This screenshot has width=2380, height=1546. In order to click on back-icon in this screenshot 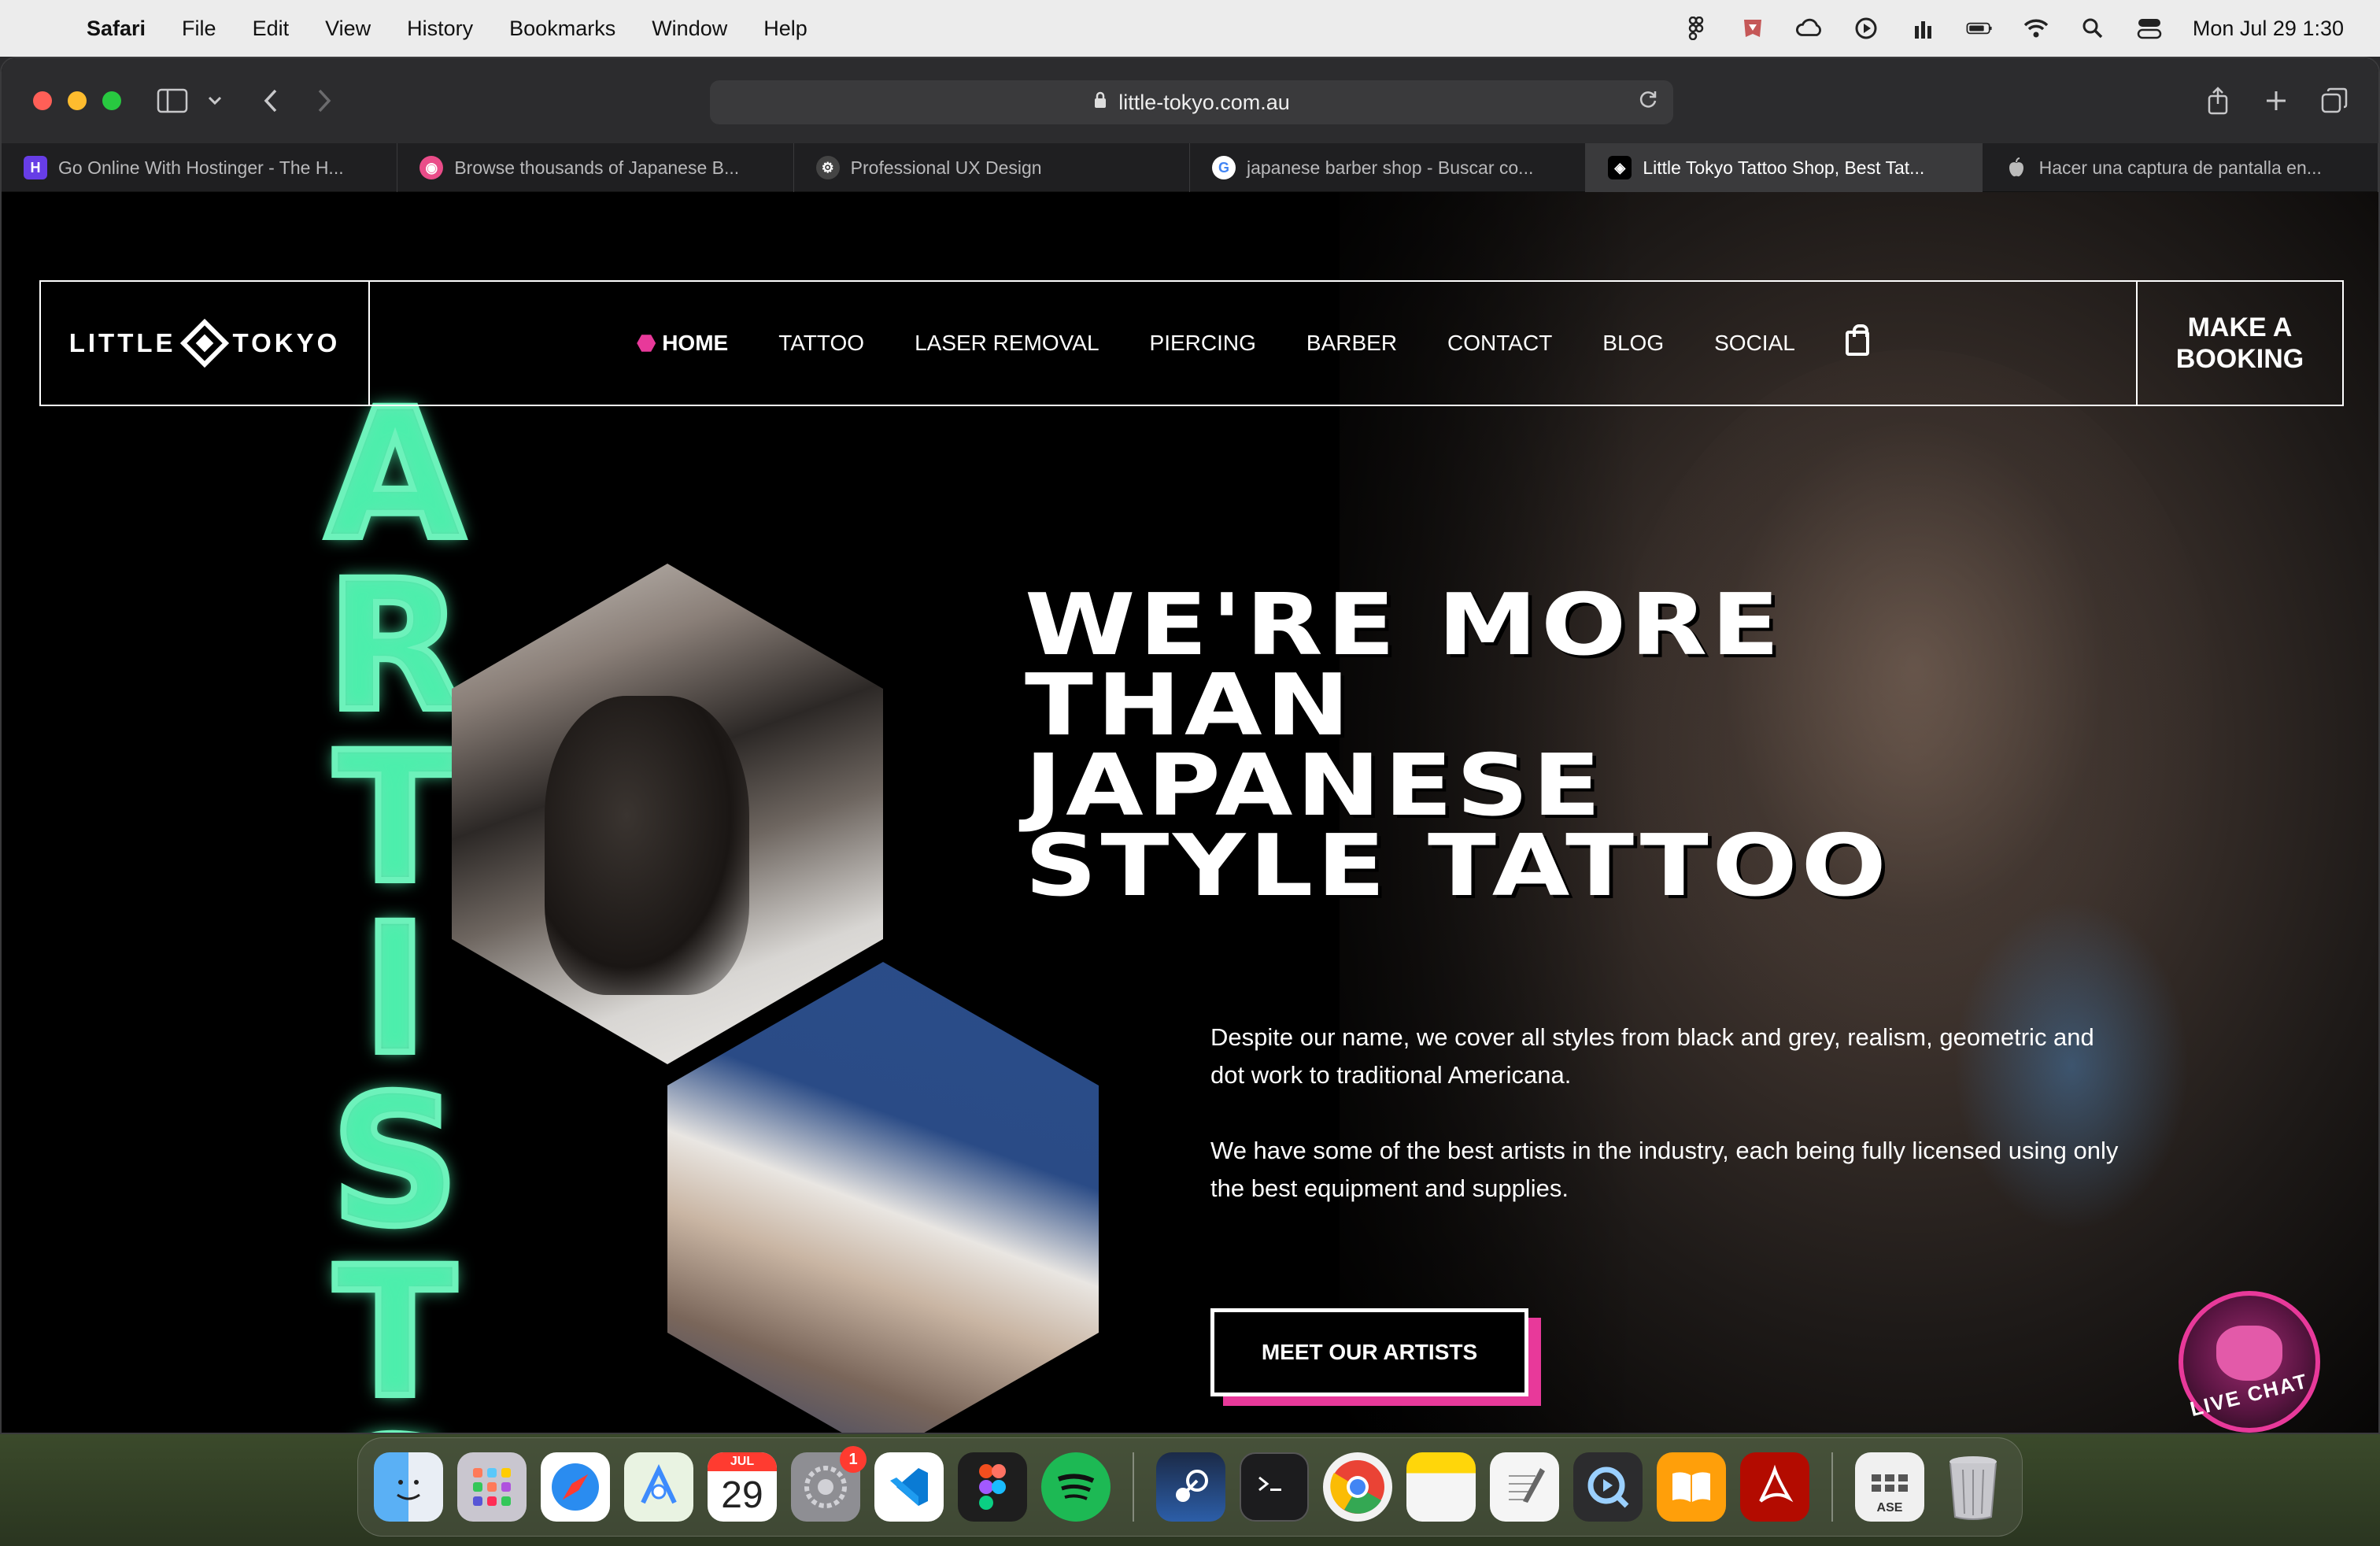, I will do `click(270, 101)`.